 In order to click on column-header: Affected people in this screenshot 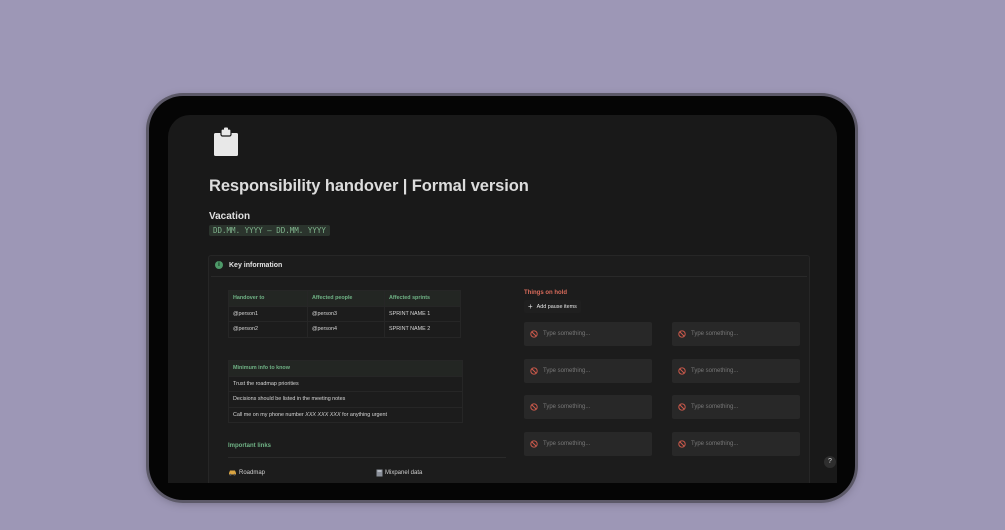, I will do `click(346, 298)`.